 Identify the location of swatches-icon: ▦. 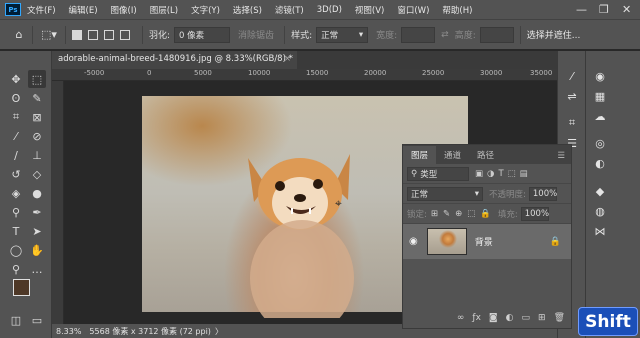
(600, 96).